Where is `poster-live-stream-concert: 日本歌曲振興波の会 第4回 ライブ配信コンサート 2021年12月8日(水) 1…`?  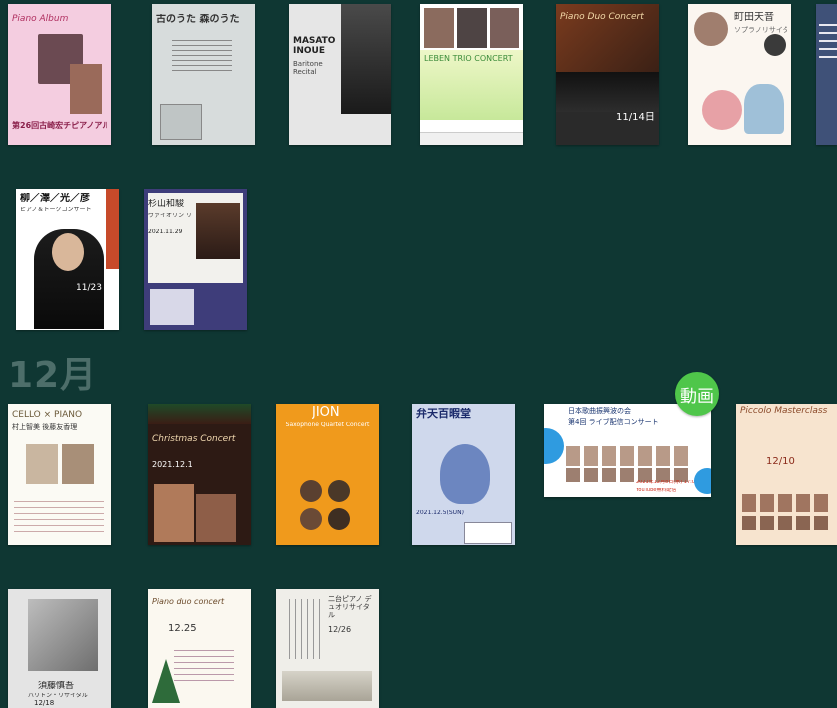
poster-live-stream-concert: 日本歌曲振興波の会 第4回 ライブ配信コンサート 2021年12月8日(水) 1… is located at coordinates (627, 450).